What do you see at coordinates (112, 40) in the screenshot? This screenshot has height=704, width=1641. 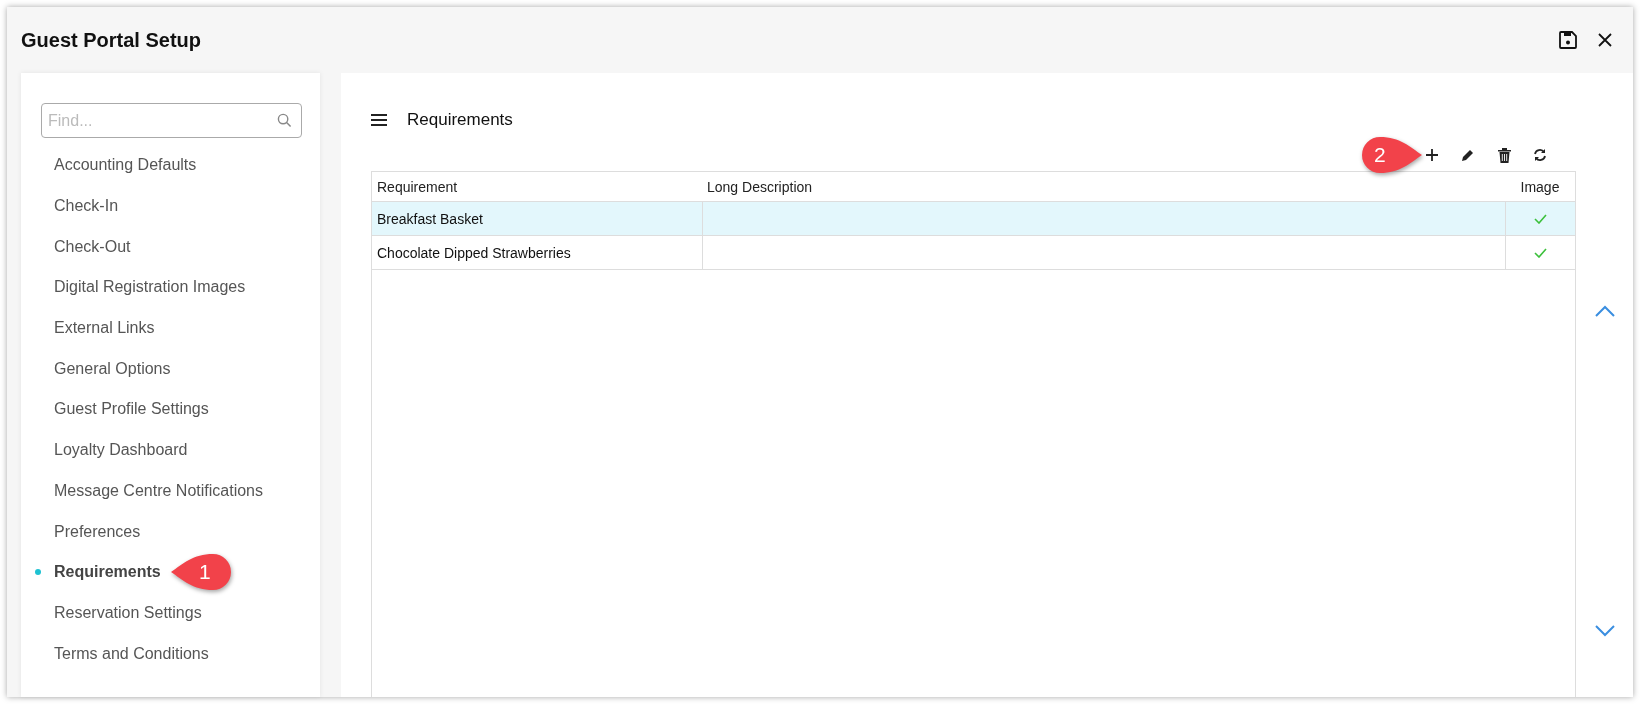 I see `window-title: Guest Portal Setup` at bounding box center [112, 40].